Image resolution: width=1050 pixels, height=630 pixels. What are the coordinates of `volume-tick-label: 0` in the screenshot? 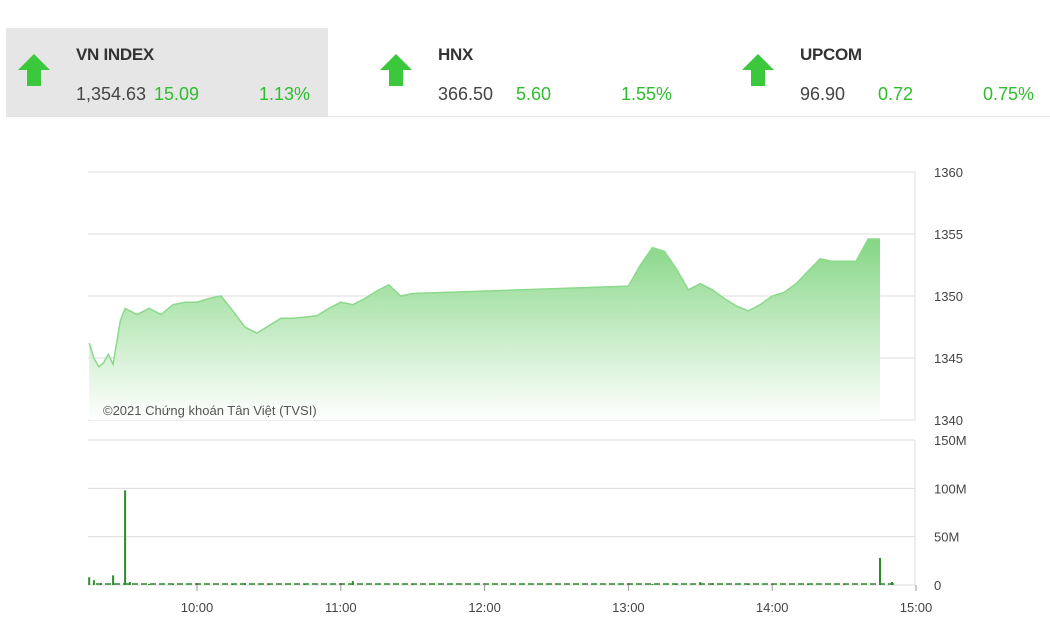 It's located at (937, 585).